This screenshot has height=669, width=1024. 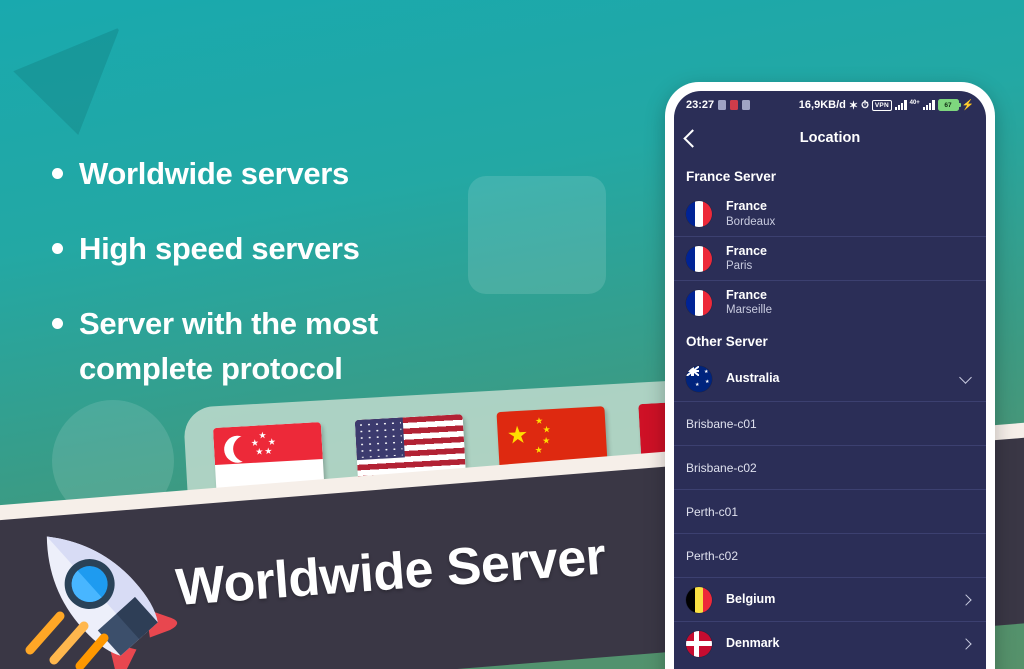 I want to click on belgium-flag-icon, so click(x=699, y=599).